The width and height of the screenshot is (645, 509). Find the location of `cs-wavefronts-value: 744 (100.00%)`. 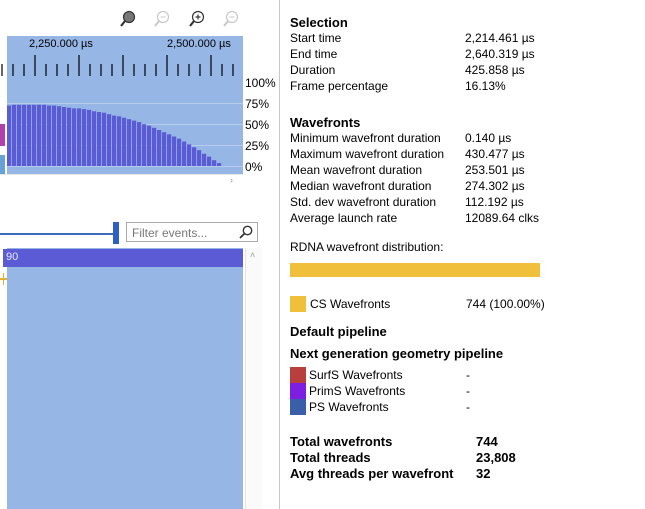

cs-wavefronts-value: 744 (100.00%) is located at coordinates (505, 304).